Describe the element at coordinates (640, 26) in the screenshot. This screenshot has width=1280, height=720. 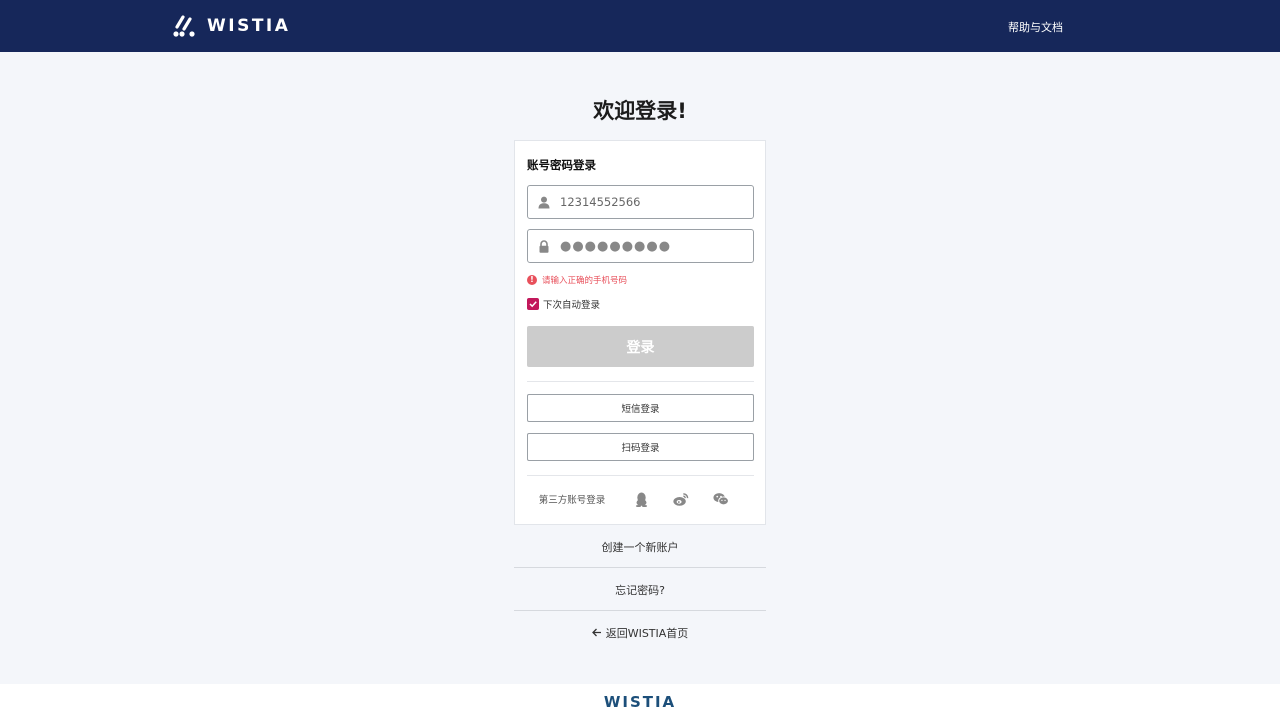
I see `top-navbar: WISTIA 帮助与文档` at that location.